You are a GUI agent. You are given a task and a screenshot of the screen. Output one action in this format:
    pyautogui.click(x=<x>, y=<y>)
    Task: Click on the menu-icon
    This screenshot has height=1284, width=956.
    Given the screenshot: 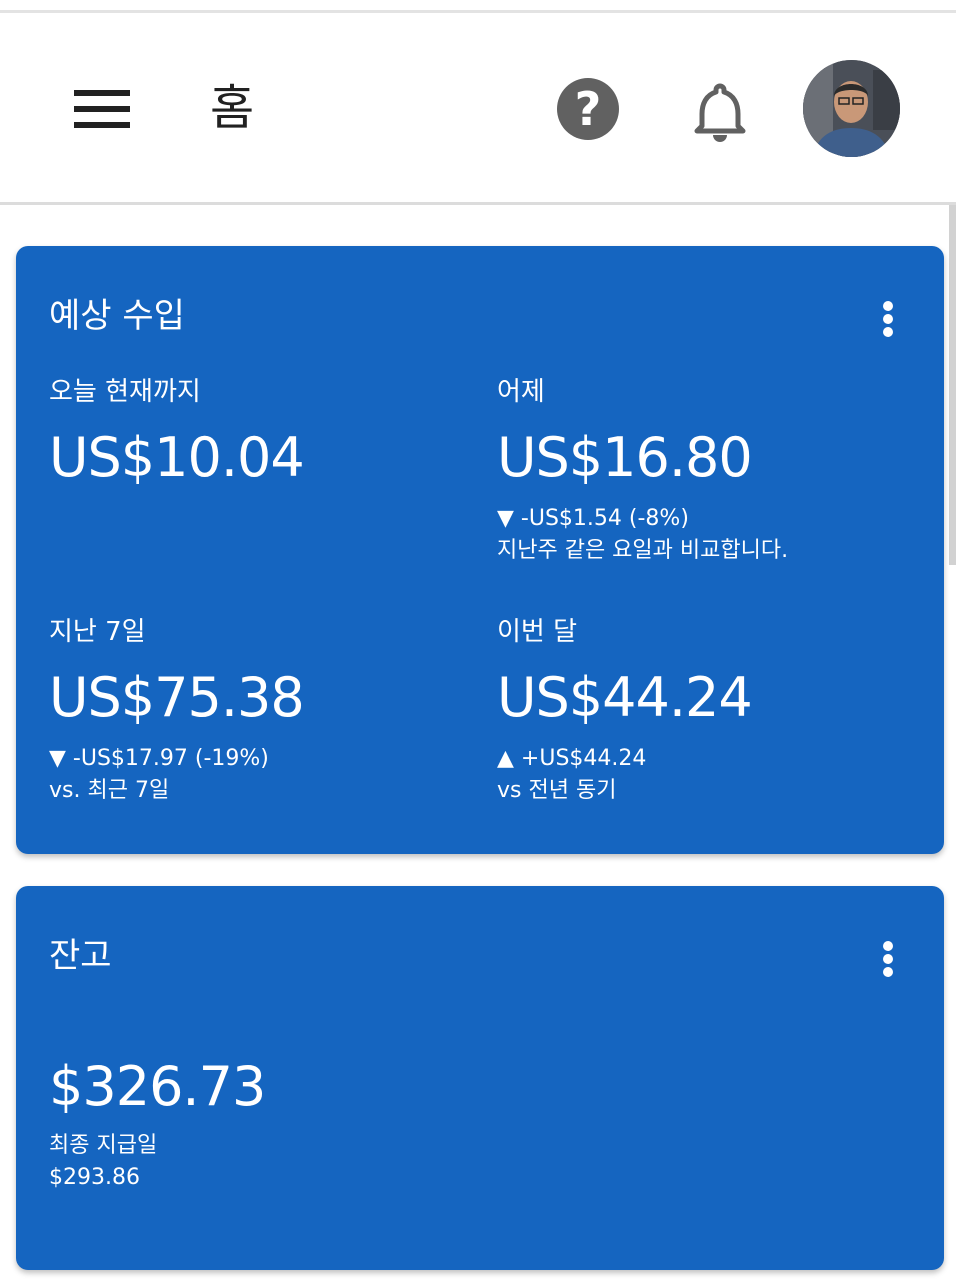 What is the action you would take?
    pyautogui.click(x=102, y=109)
    